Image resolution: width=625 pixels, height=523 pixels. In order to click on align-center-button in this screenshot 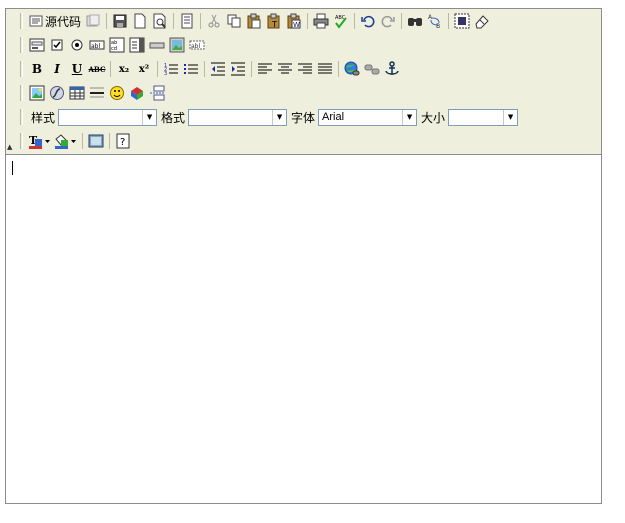, I will do `click(285, 69)`.